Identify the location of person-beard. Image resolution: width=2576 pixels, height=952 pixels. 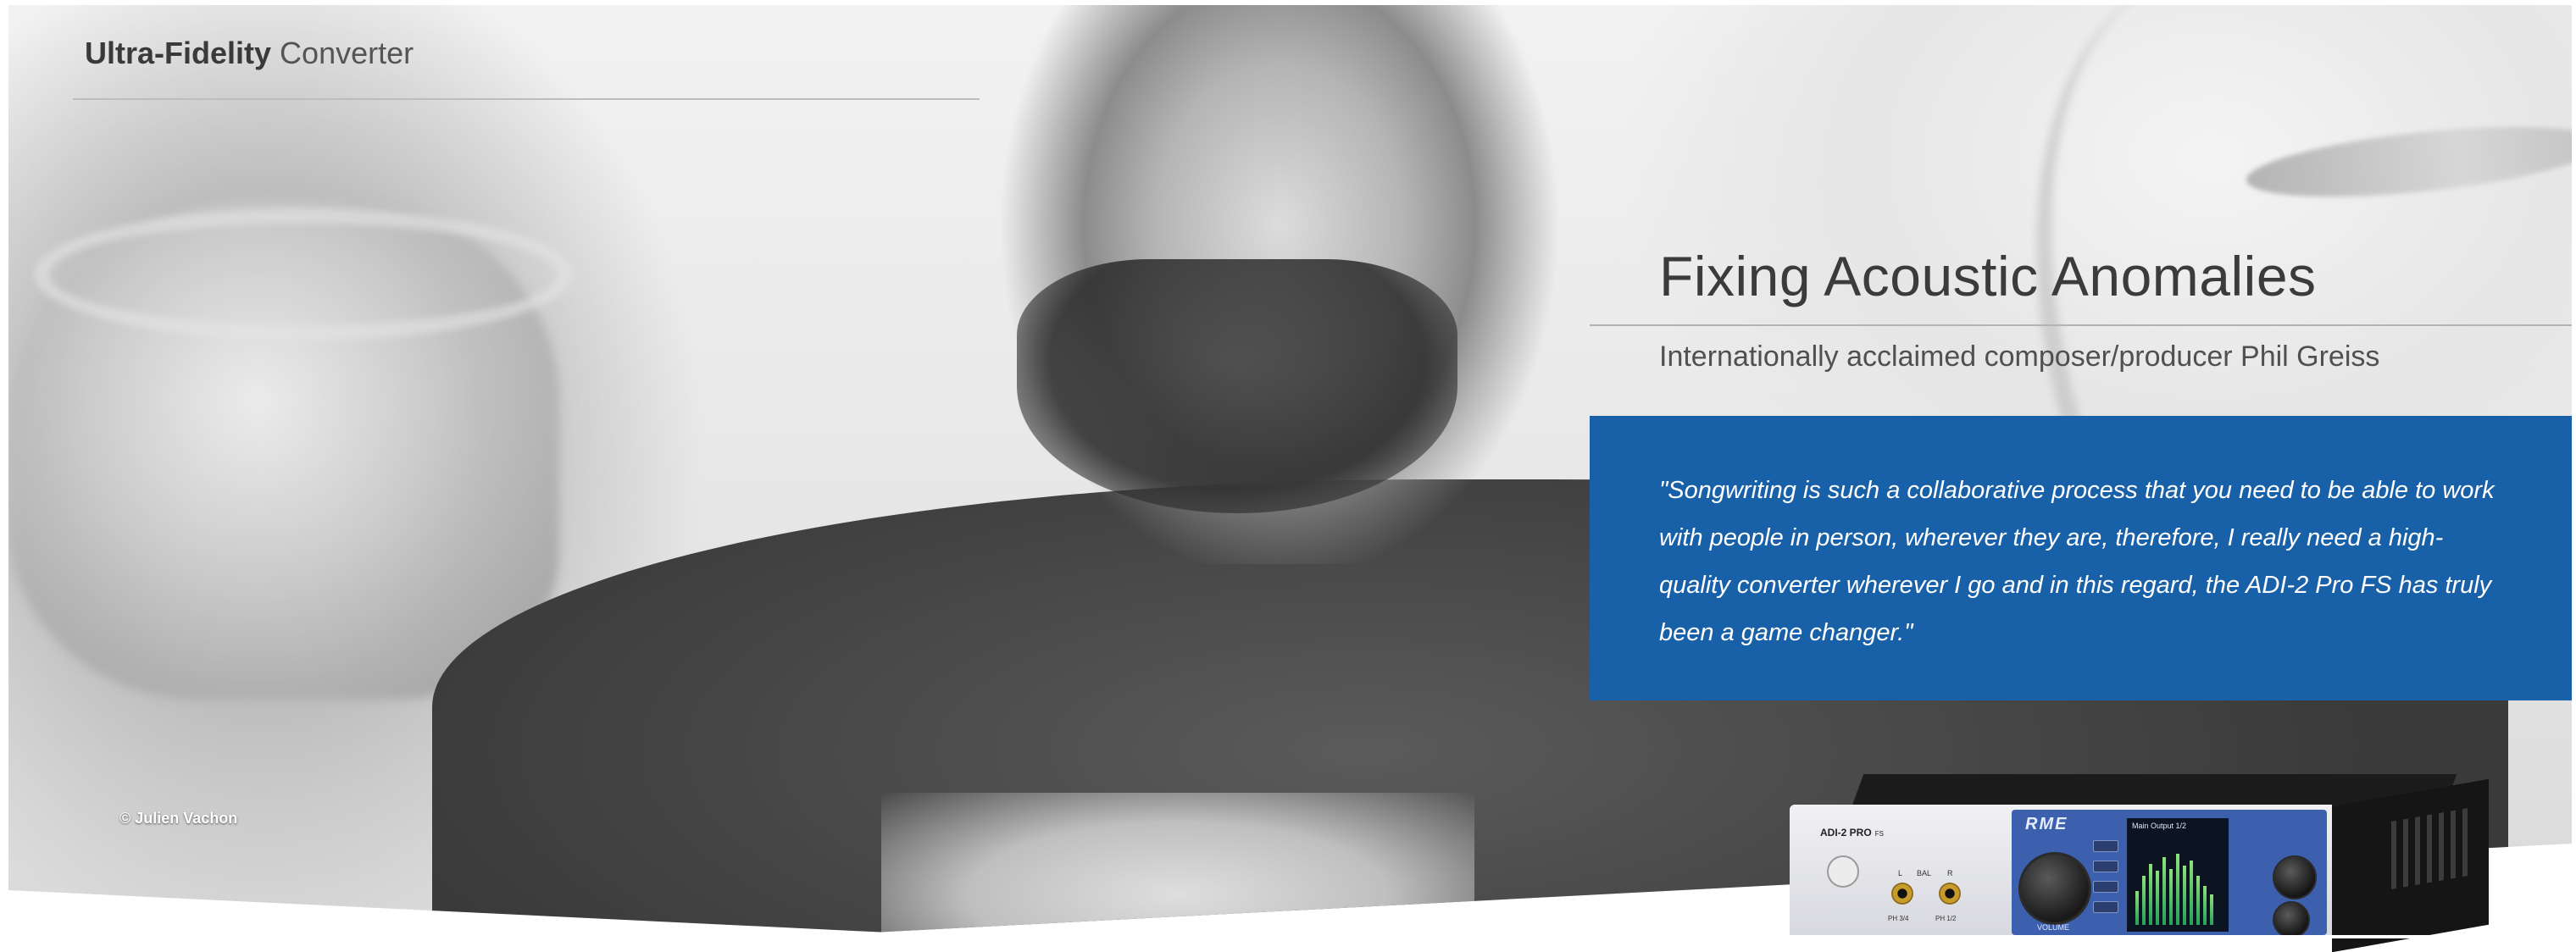
(1237, 386).